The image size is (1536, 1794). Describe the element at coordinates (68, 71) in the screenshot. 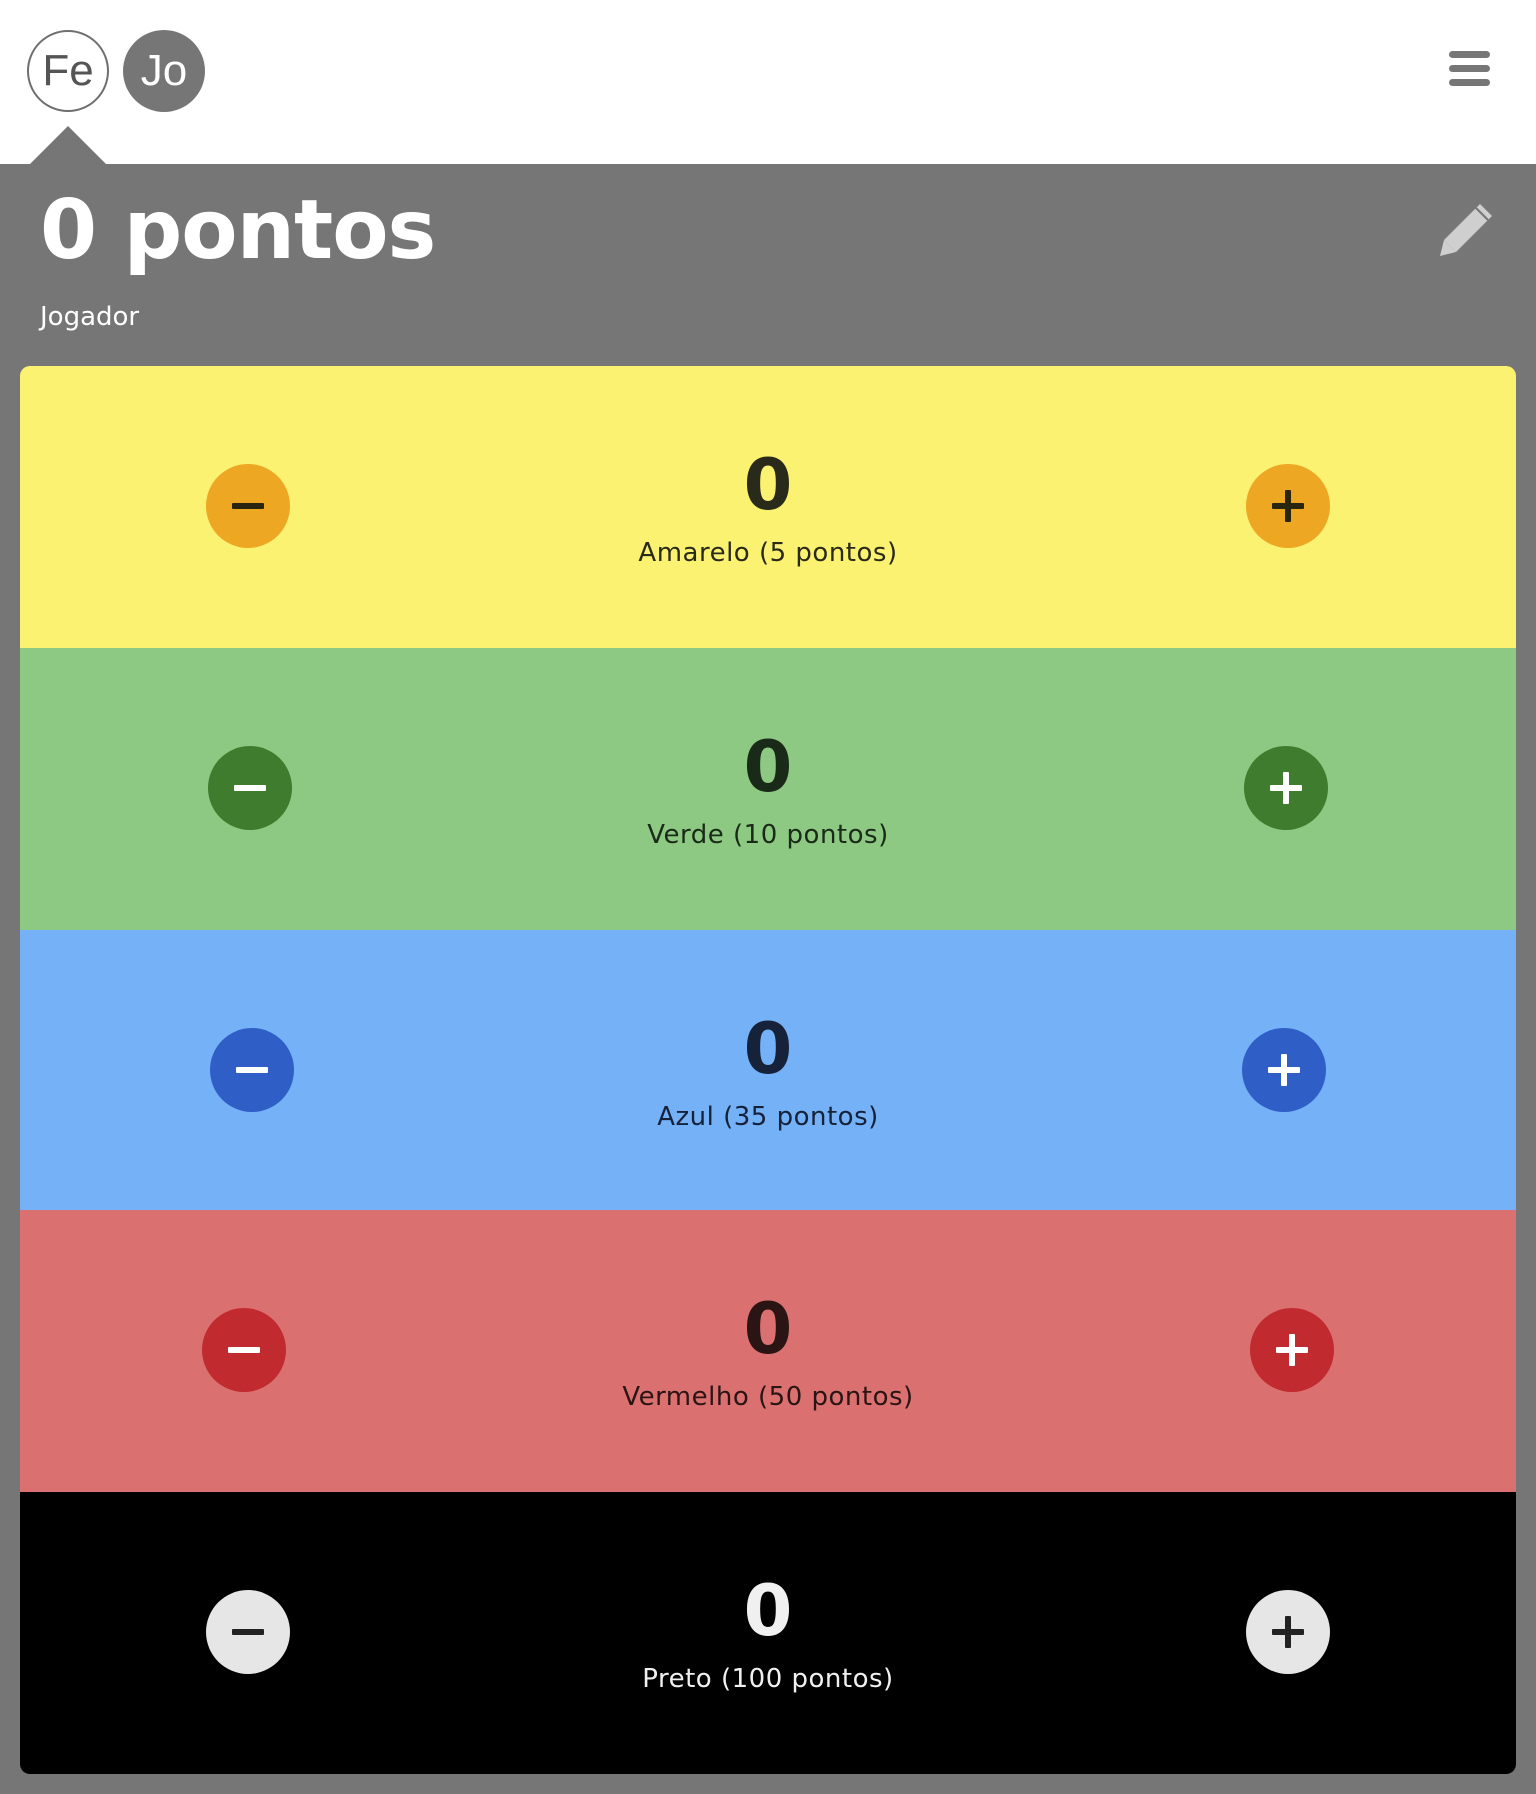

I see `player-avatar-fe: Fe` at that location.